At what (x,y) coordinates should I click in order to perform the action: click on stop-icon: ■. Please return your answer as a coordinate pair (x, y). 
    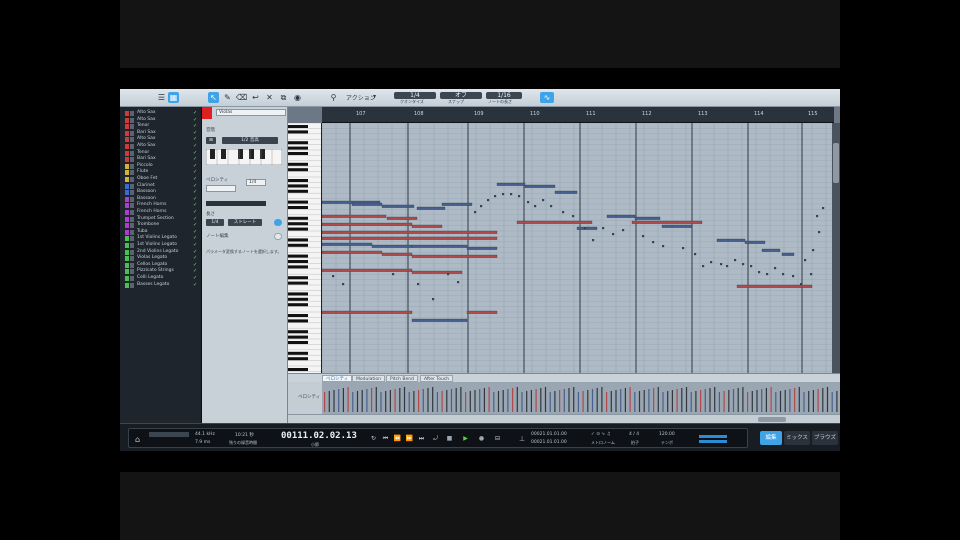
    Looking at the image, I should click on (449, 439).